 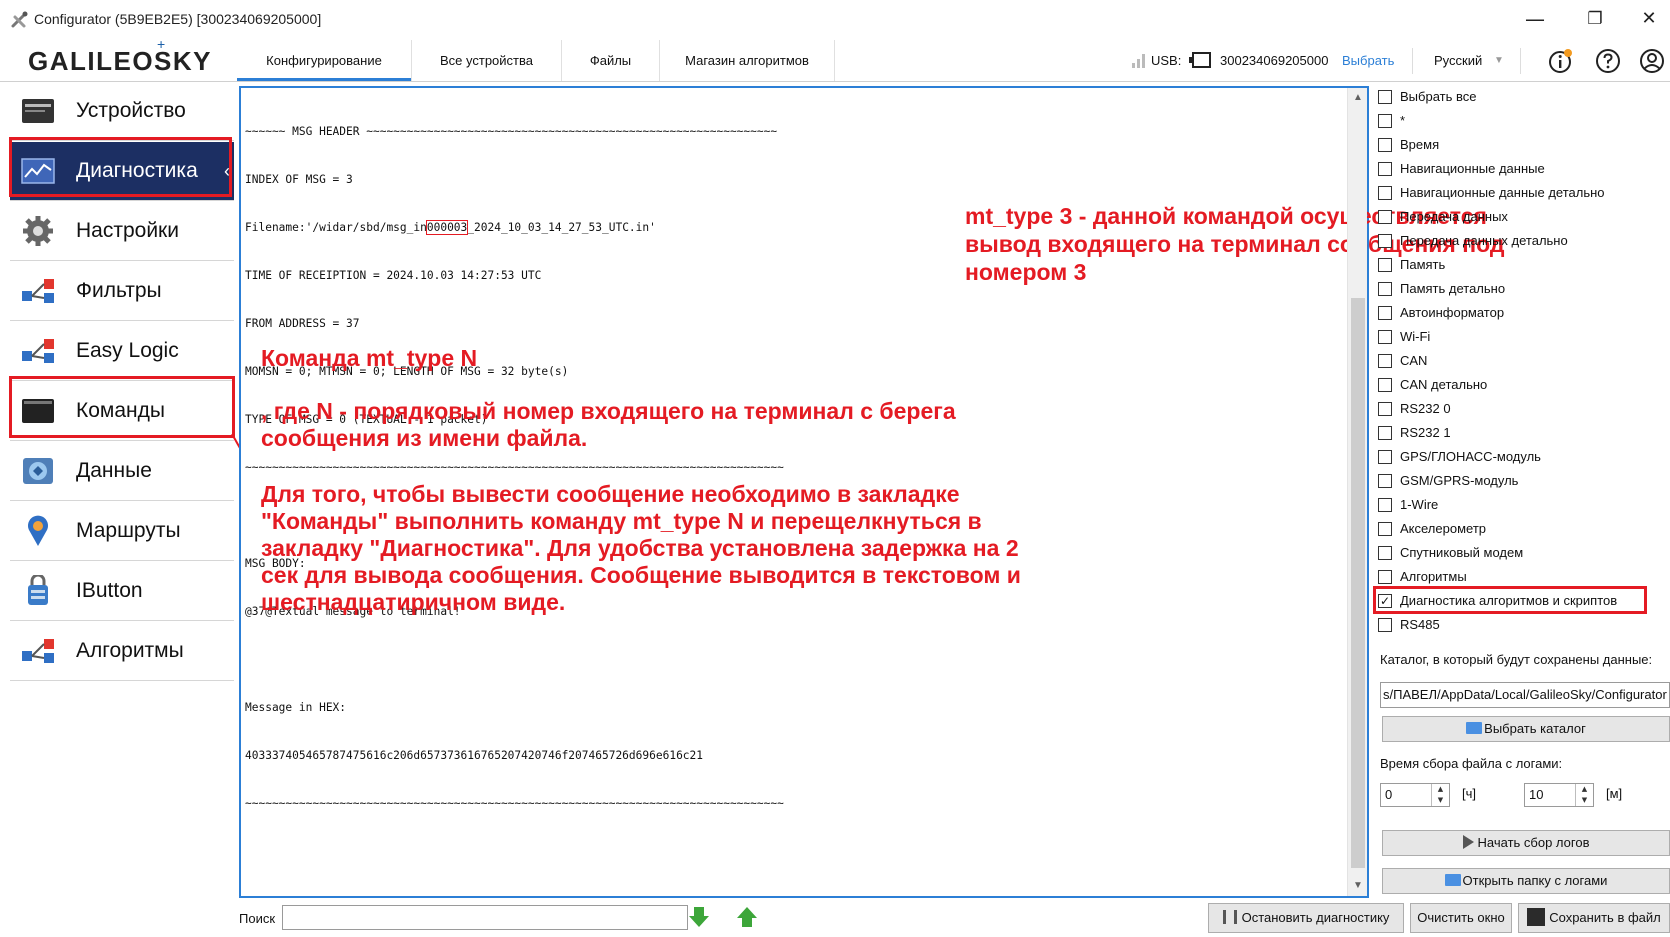 What do you see at coordinates (1535, 19) in the screenshot?
I see `minimize-button: —` at bounding box center [1535, 19].